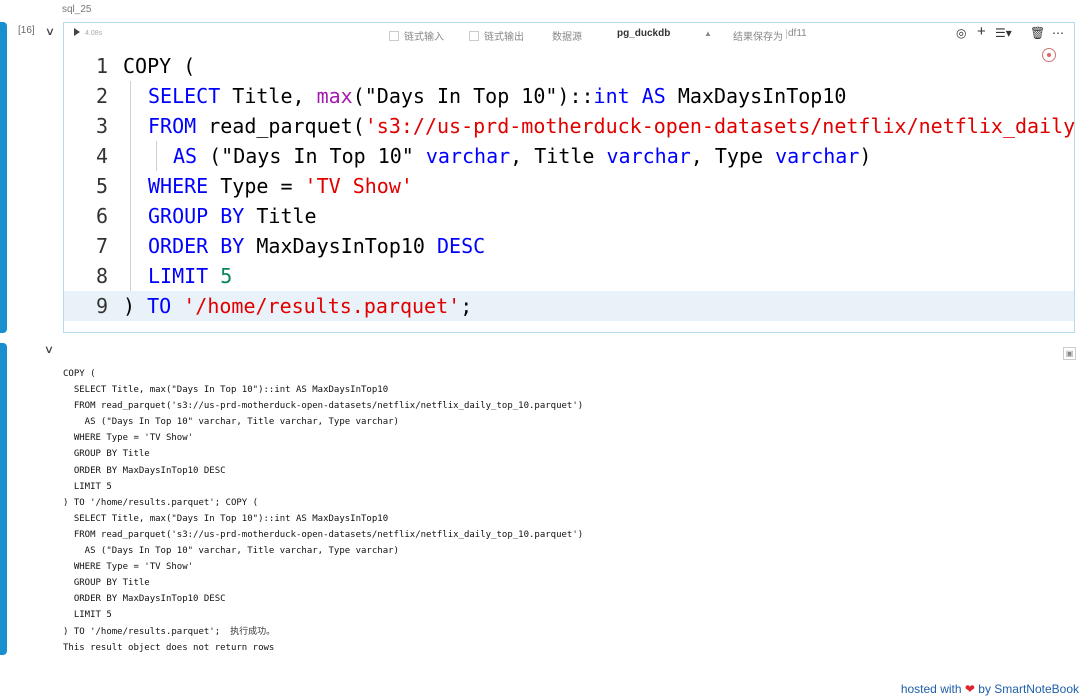 The height and width of the screenshot is (698, 1080). What do you see at coordinates (26, 30) in the screenshot?
I see `exec-count: [16]` at bounding box center [26, 30].